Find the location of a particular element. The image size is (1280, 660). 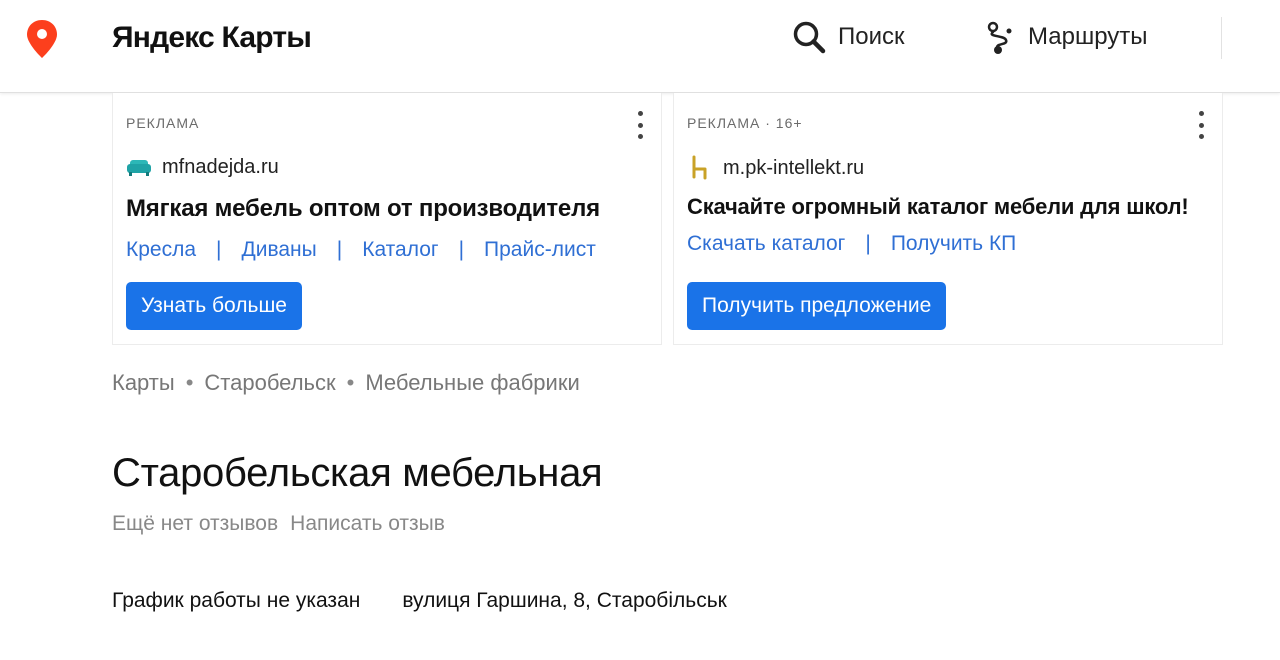

learn-more-button: Узнать больше is located at coordinates (214, 306).